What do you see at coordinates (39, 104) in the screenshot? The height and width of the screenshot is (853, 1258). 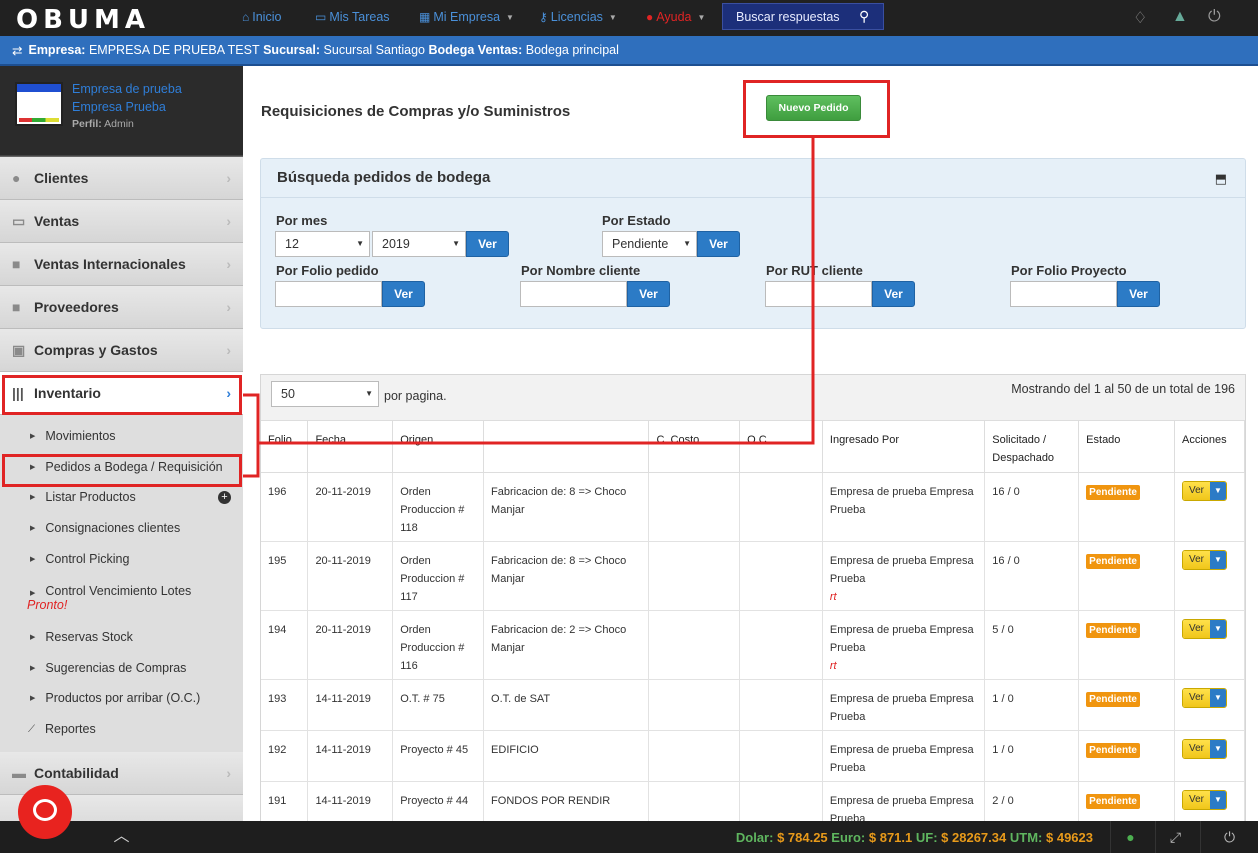 I see `avatar` at bounding box center [39, 104].